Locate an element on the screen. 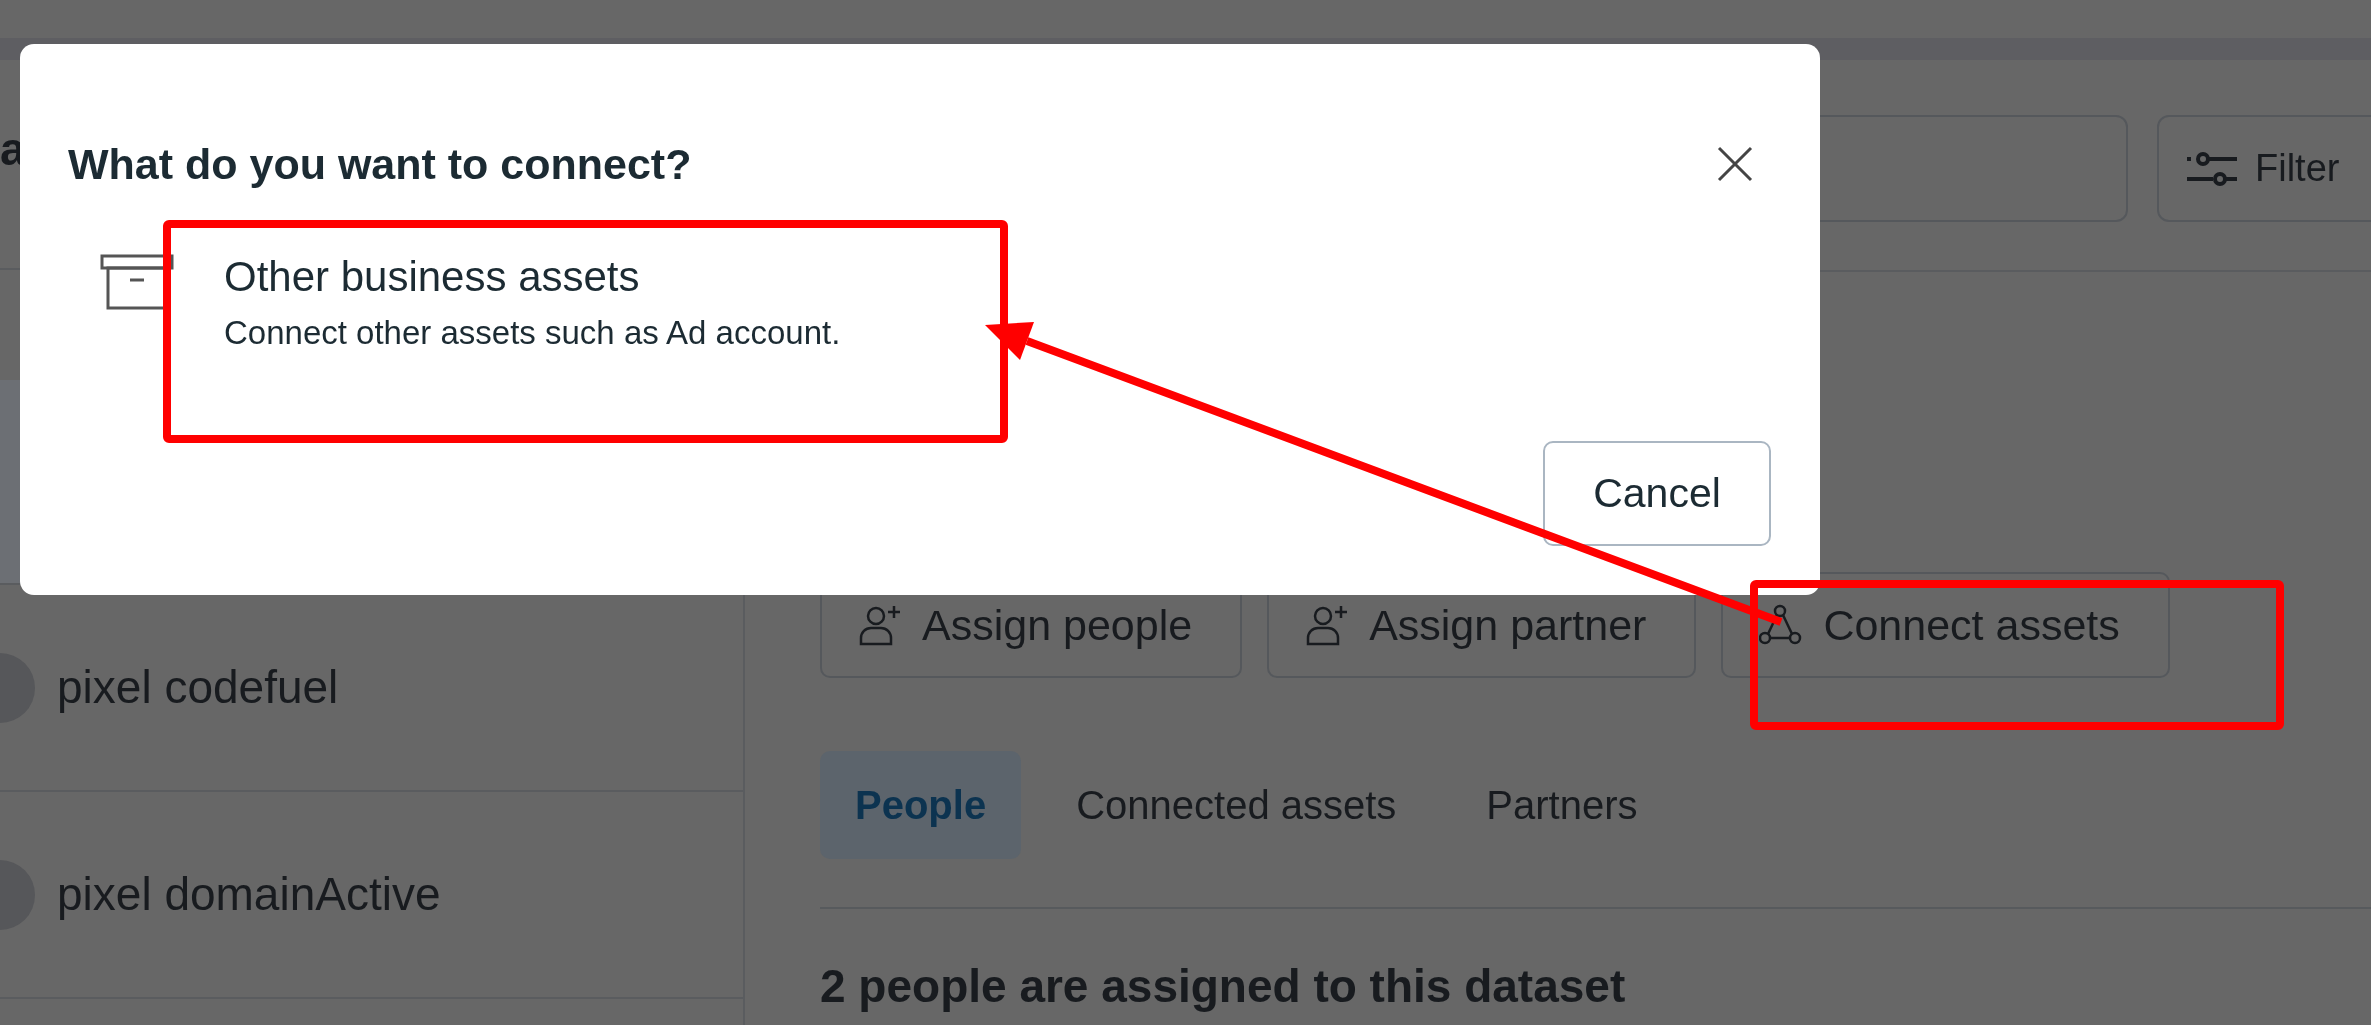 The height and width of the screenshot is (1025, 2371). list-row: pixel domainActive is located at coordinates (371, 895).